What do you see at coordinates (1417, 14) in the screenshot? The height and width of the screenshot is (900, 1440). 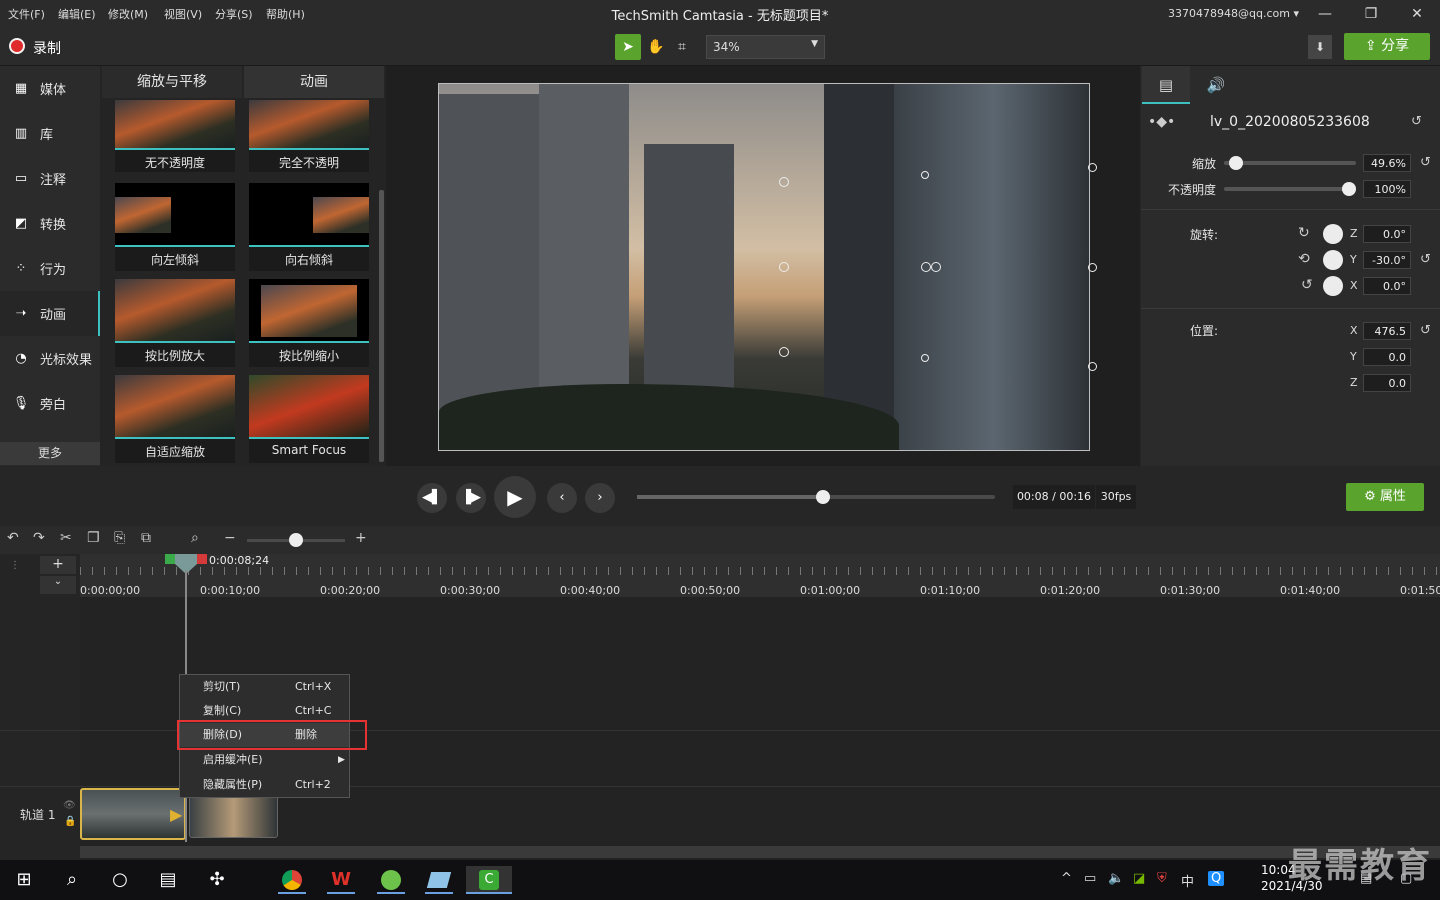 I see `close-button: ✕` at bounding box center [1417, 14].